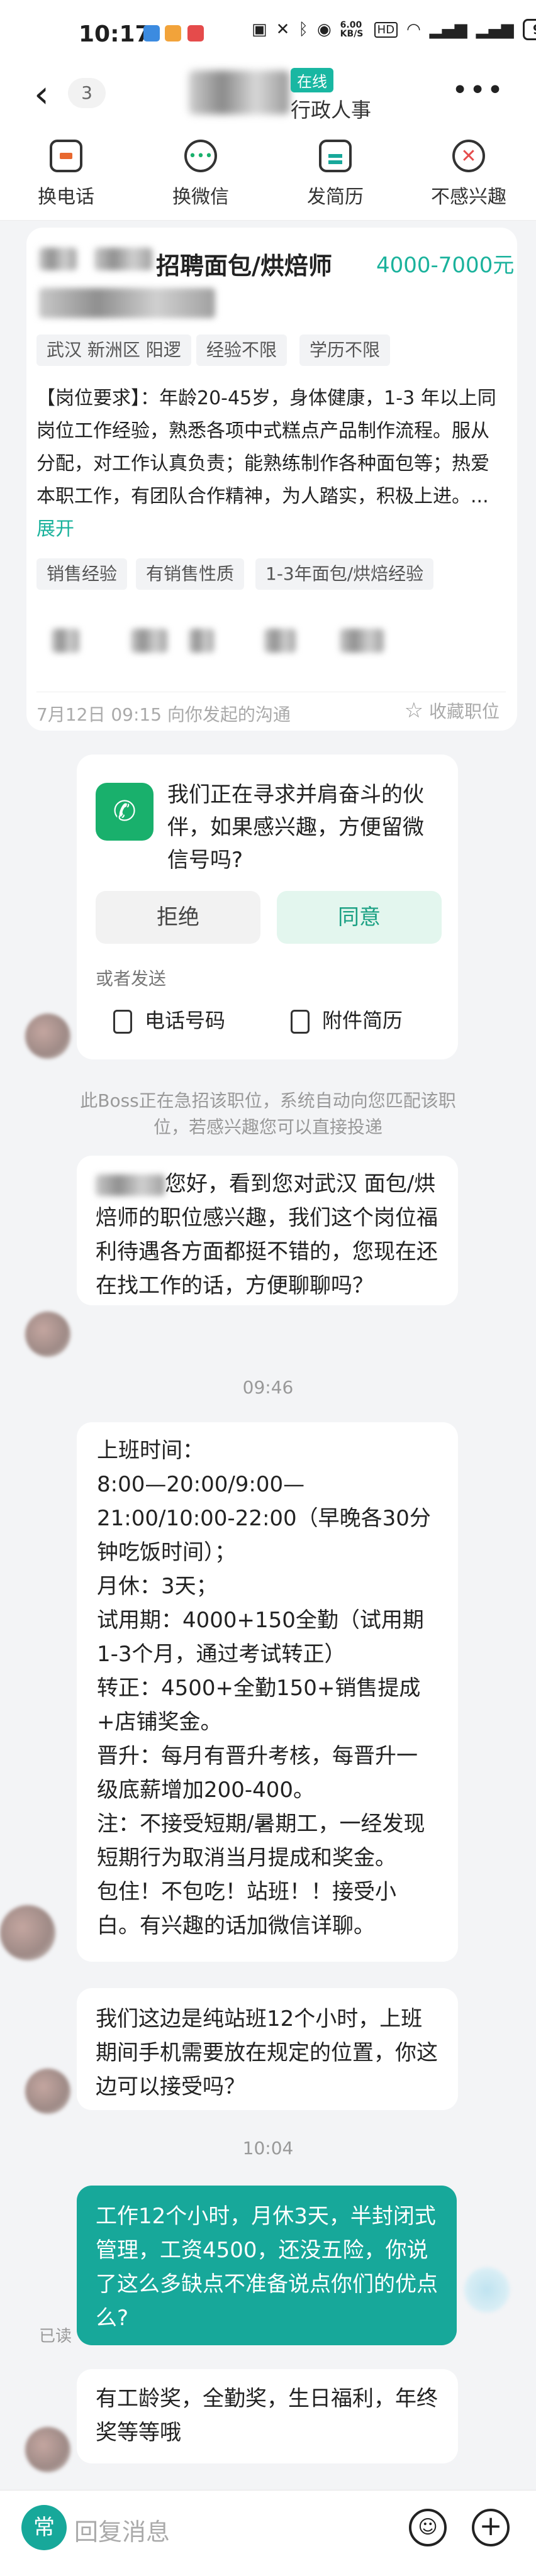 The height and width of the screenshot is (2576, 536). I want to click on system-note: 此Boss正在急招该职位，系统自动向您匹配该职位，若感兴趣您可以直接投递, so click(268, 1113).